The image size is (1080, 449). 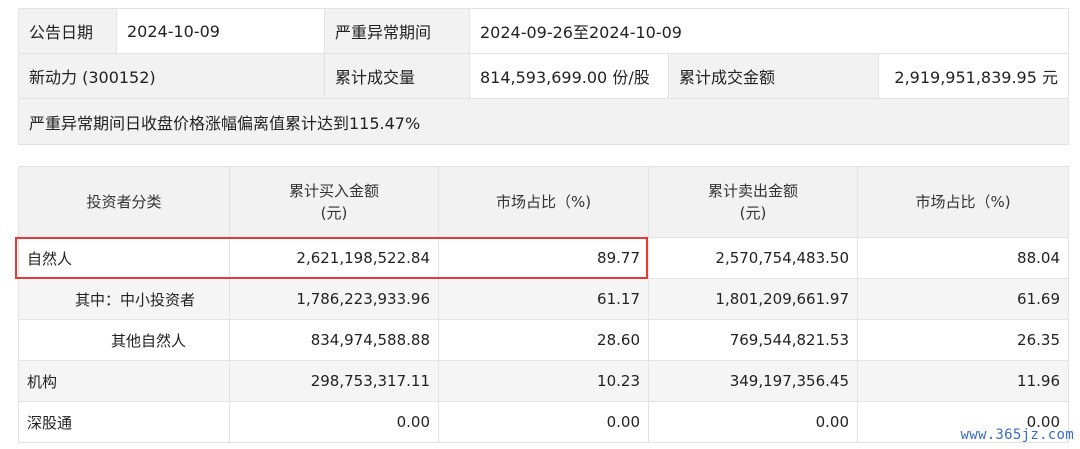 I want to click on header-buy-share: 市场占比（%), so click(x=543, y=202).